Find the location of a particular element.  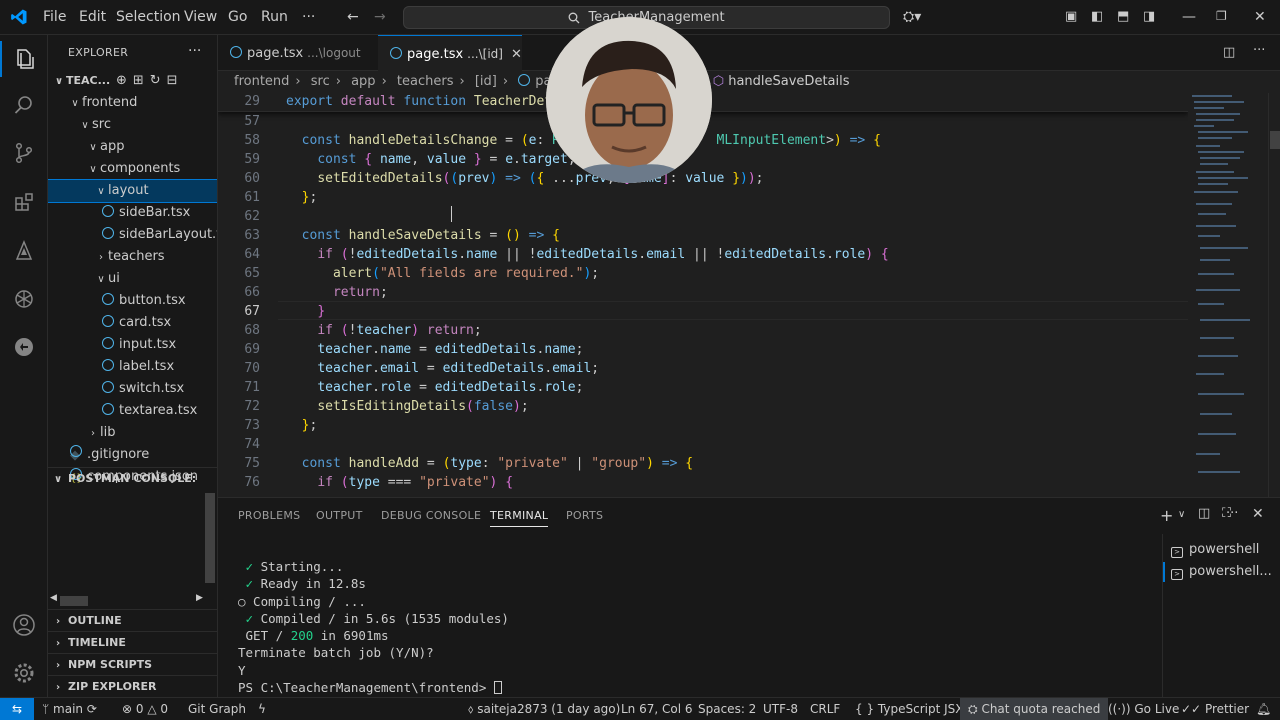

docker-icon is located at coordinates (24, 251).